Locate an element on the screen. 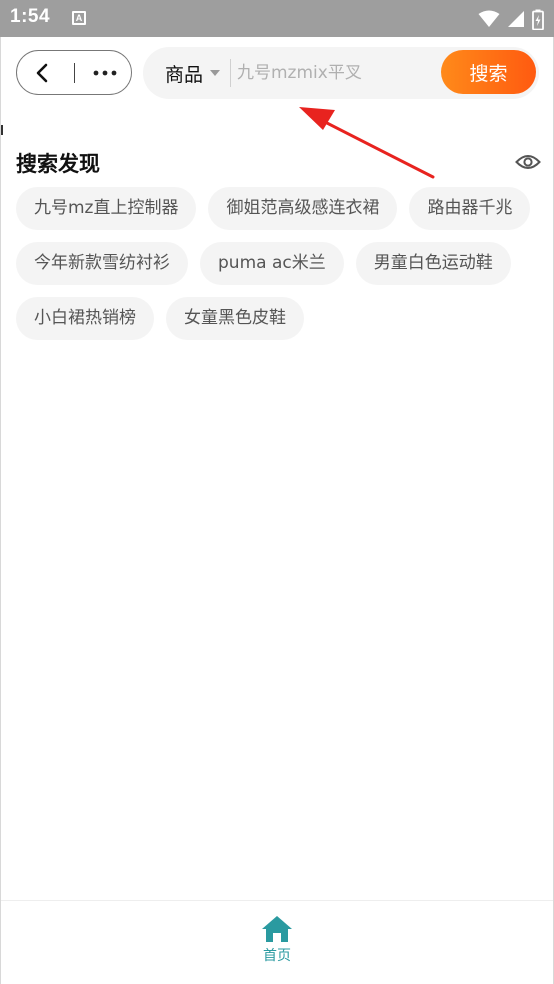 The width and height of the screenshot is (554, 984). nav-capsule is located at coordinates (74, 72).